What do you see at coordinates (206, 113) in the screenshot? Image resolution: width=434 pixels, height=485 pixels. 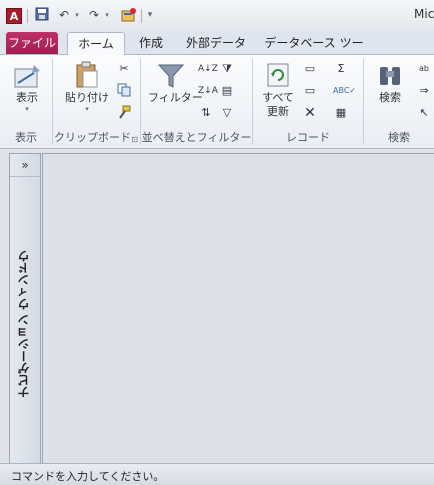 I see `clear-sort-icon: ⇅` at bounding box center [206, 113].